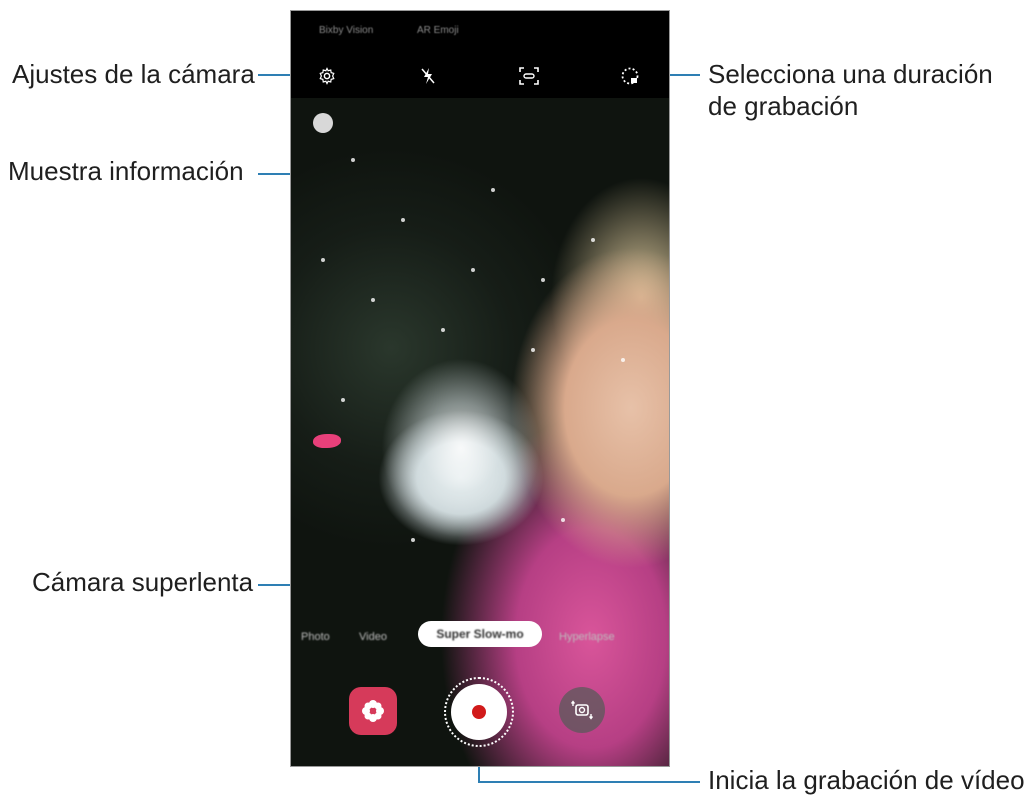  I want to click on gallery-button, so click(373, 711).